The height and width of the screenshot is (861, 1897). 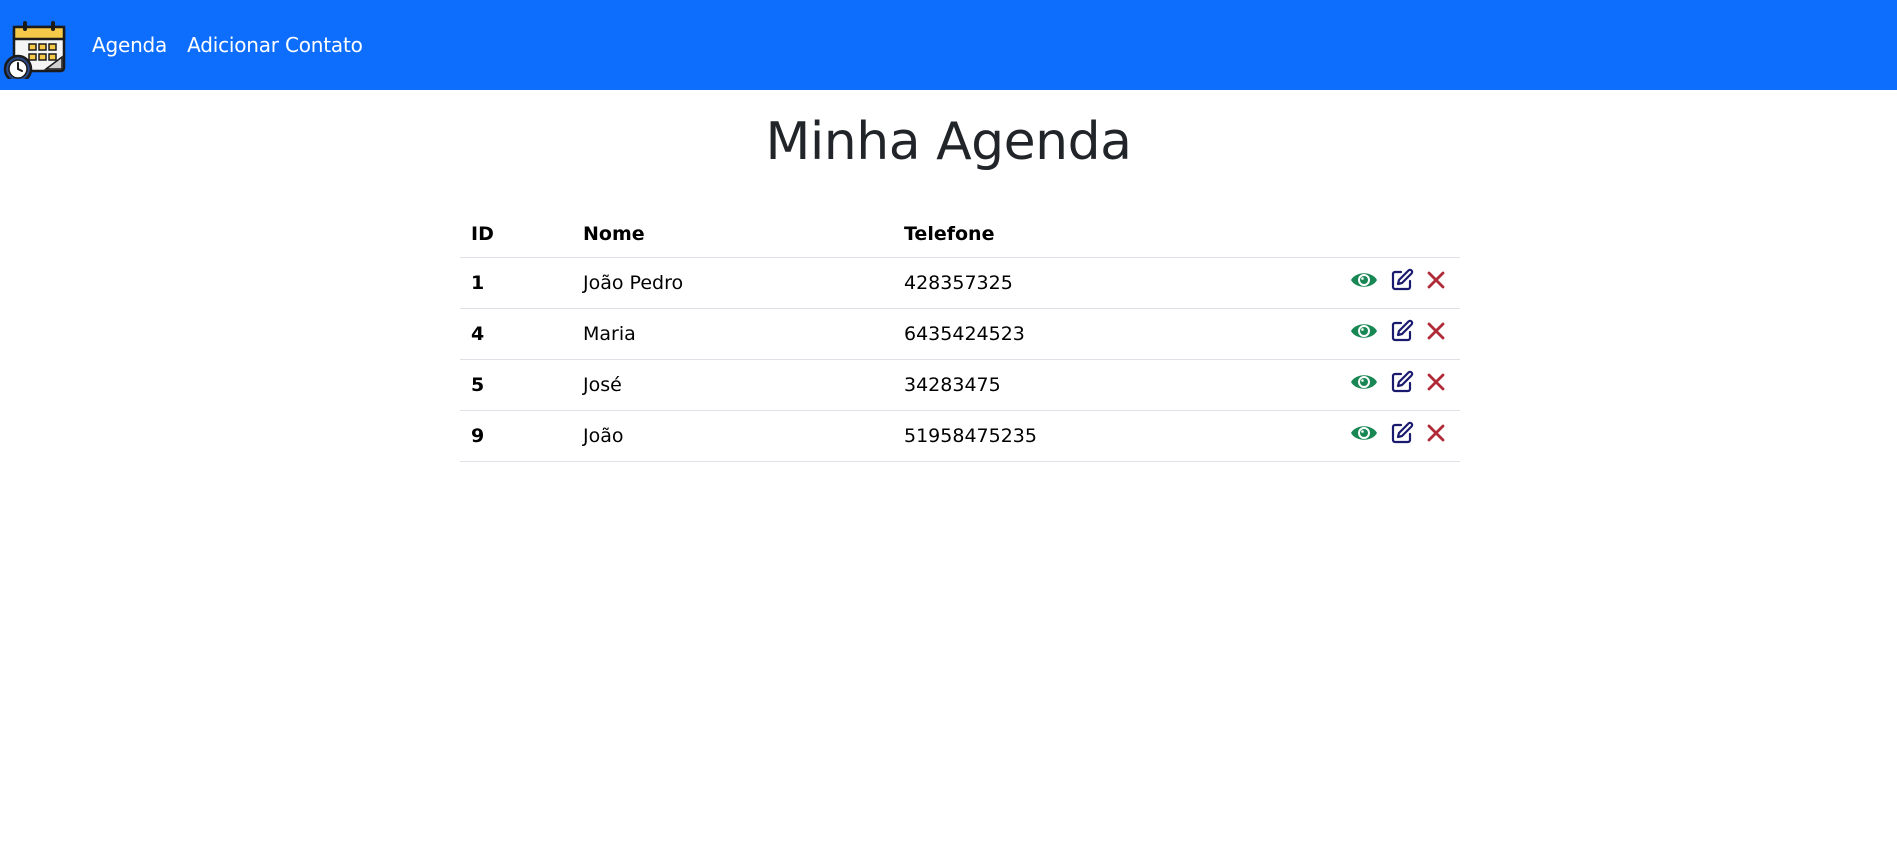 I want to click on table-row: 4 Maria 6435424523, so click(x=960, y=334).